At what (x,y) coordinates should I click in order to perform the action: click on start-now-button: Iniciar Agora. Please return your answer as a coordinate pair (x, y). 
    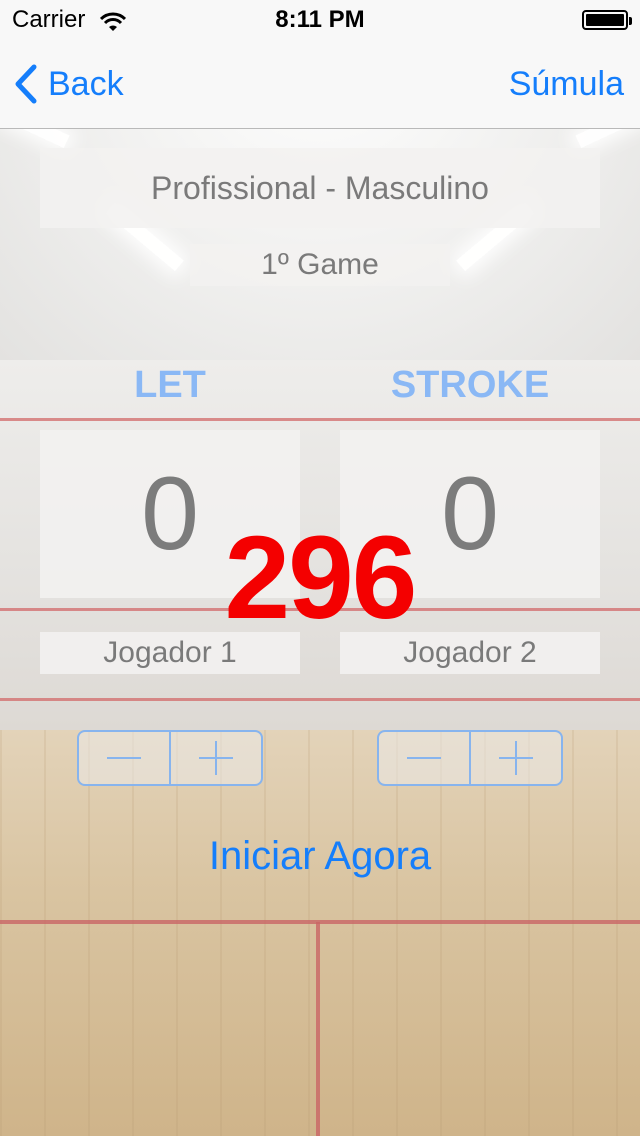
    Looking at the image, I should click on (320, 856).